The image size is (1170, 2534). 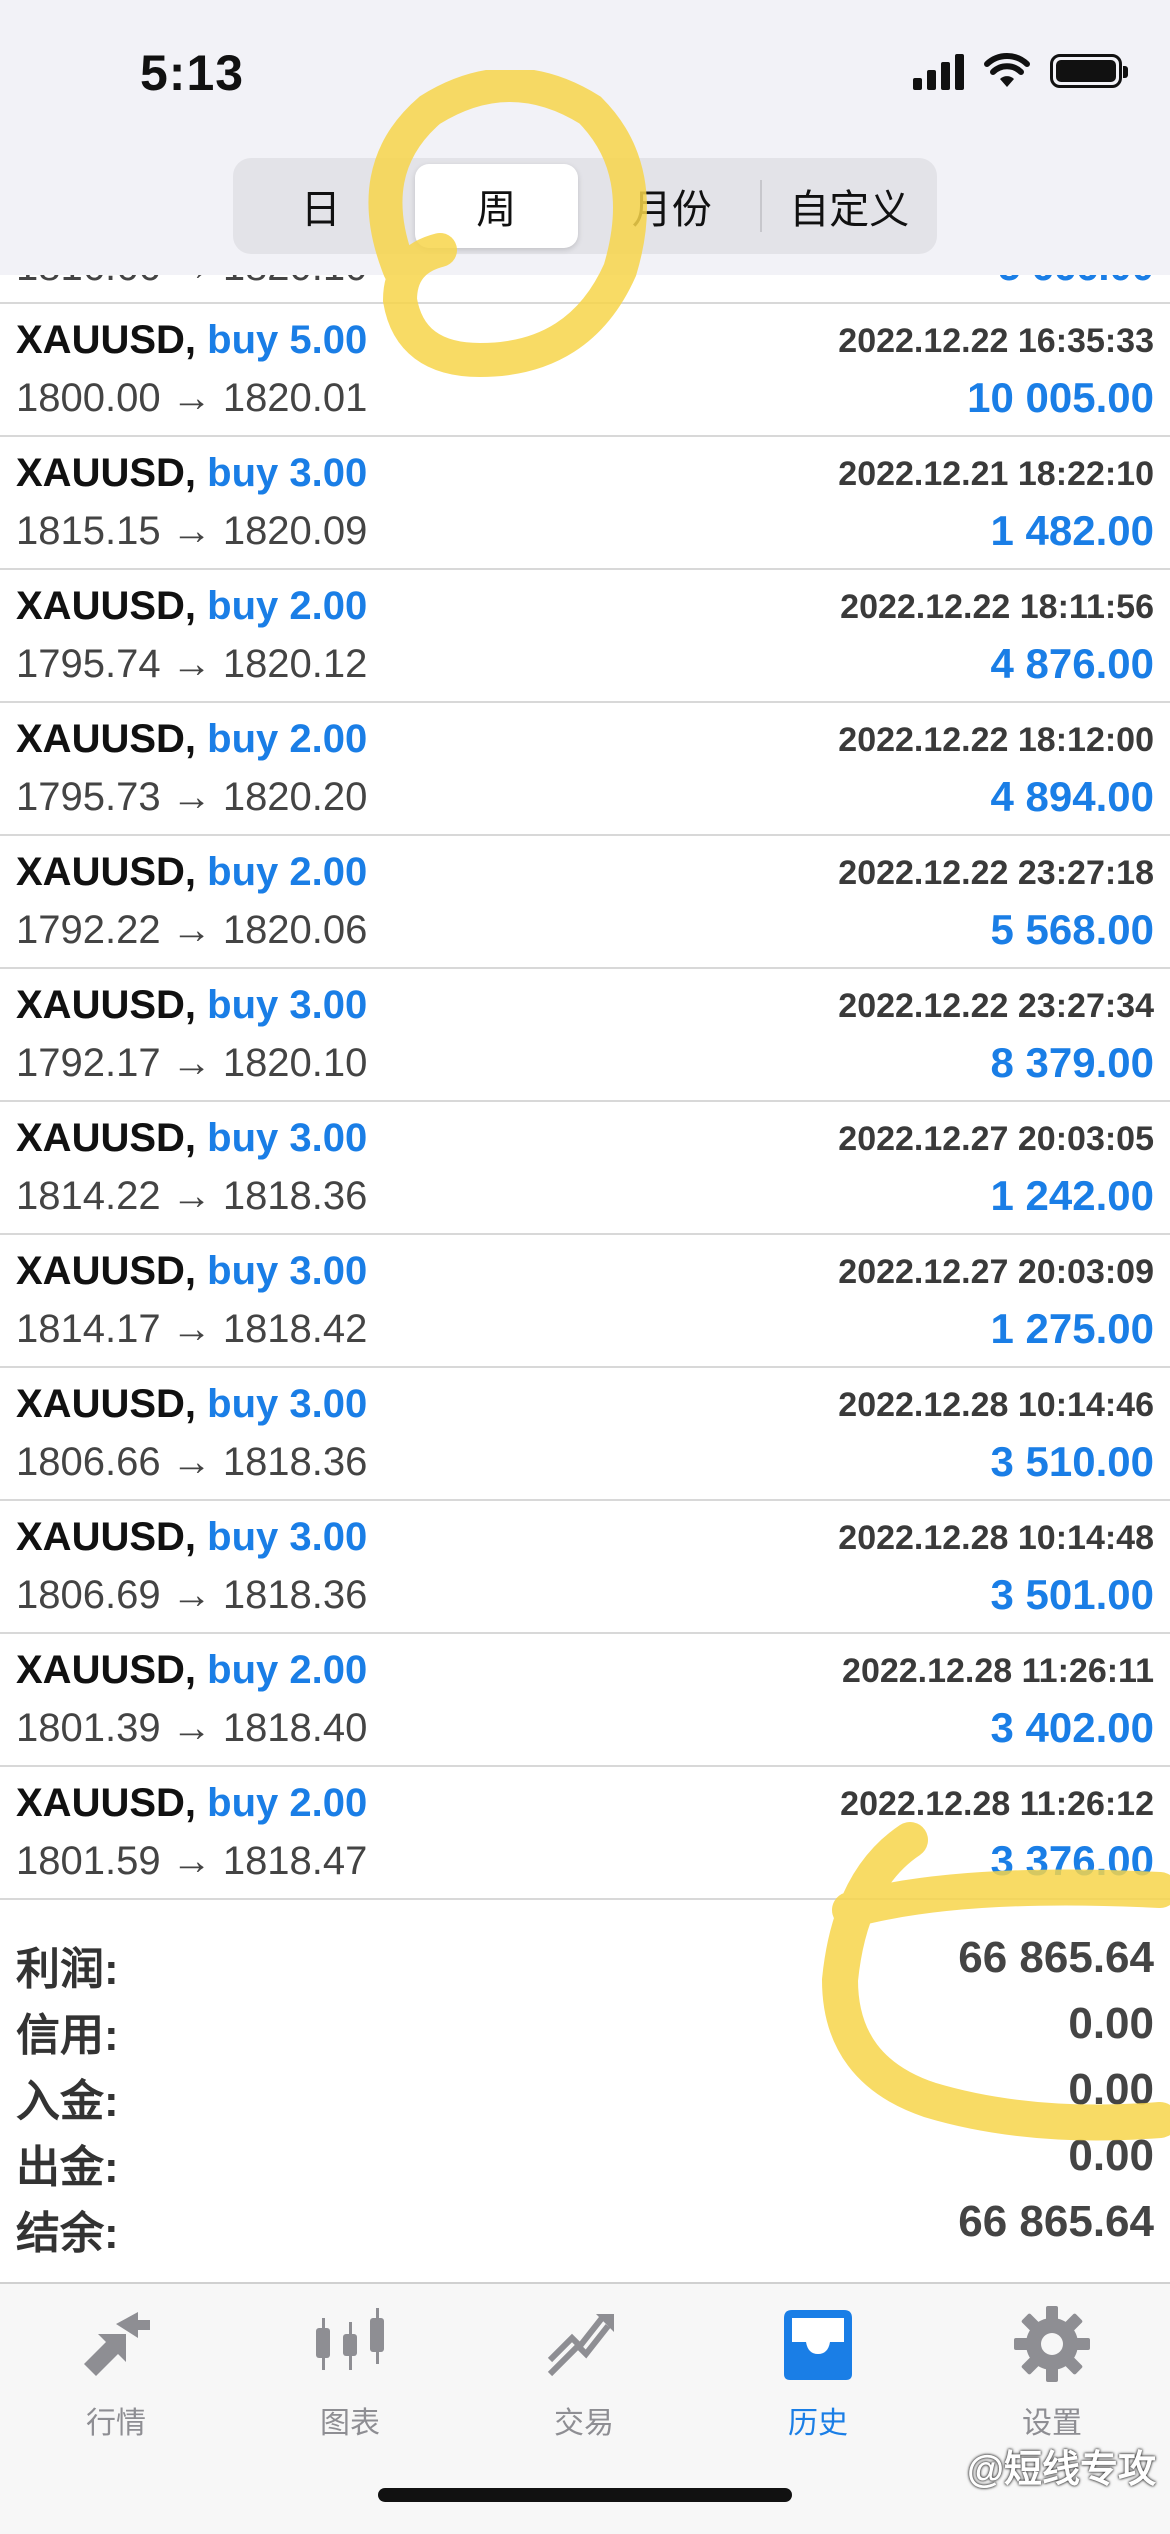 What do you see at coordinates (760, 206) in the screenshot?
I see `segment-divider` at bounding box center [760, 206].